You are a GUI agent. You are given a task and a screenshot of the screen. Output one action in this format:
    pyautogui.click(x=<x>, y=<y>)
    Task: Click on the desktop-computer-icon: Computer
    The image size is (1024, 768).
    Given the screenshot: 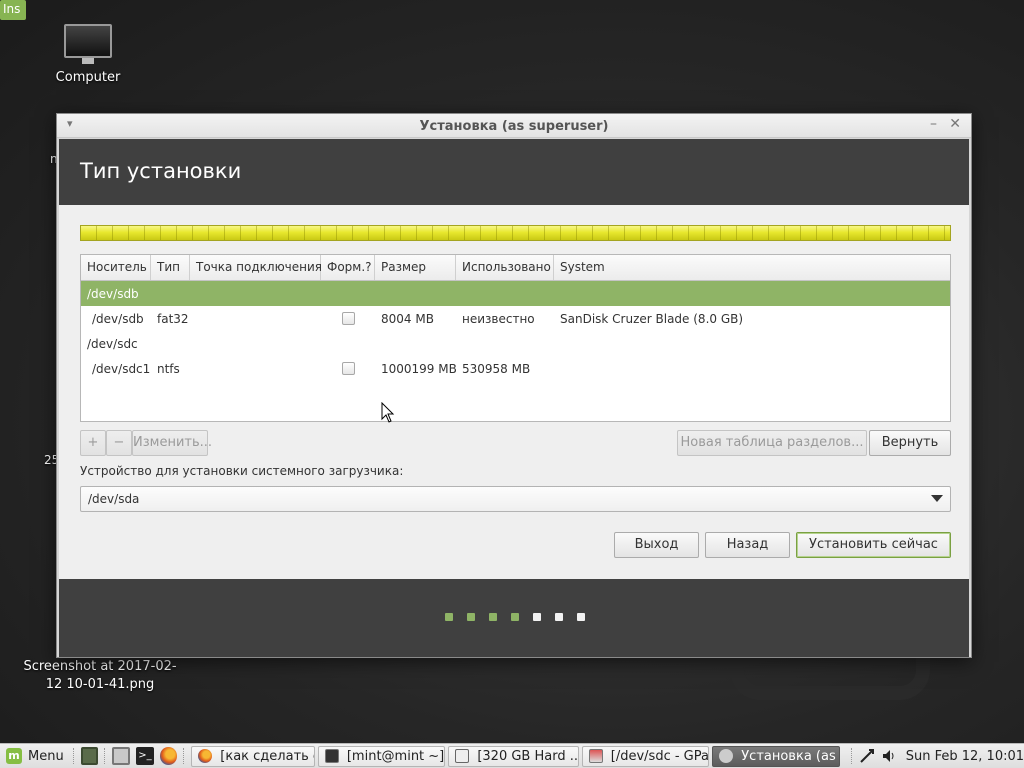 What is the action you would take?
    pyautogui.click(x=88, y=54)
    